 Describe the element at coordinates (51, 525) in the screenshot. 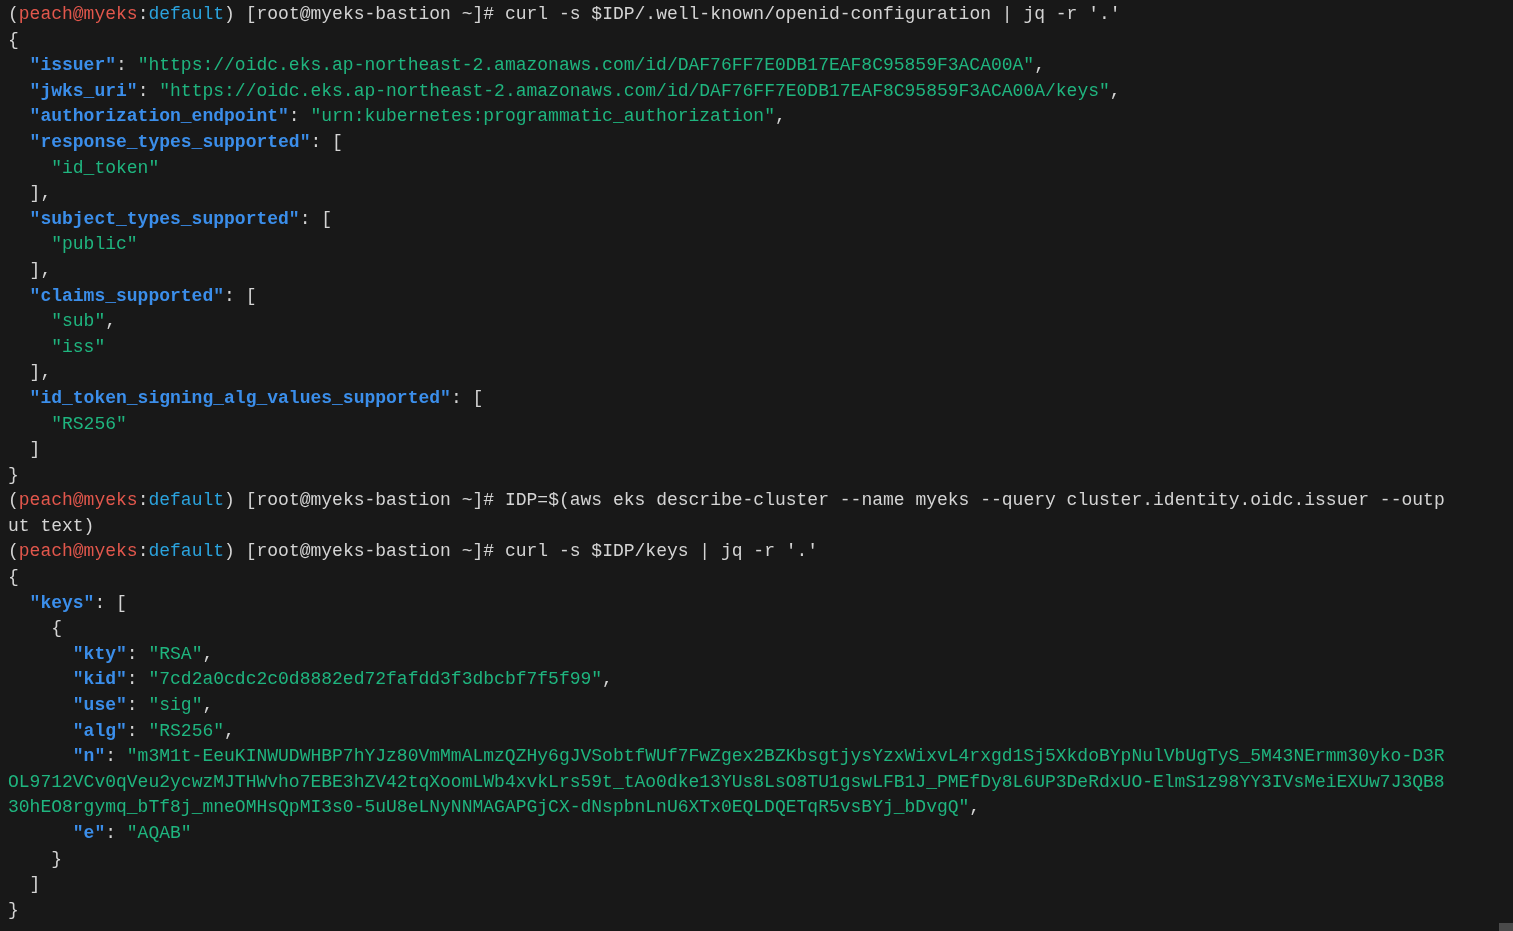

I see `terminal-line: ut text)` at that location.